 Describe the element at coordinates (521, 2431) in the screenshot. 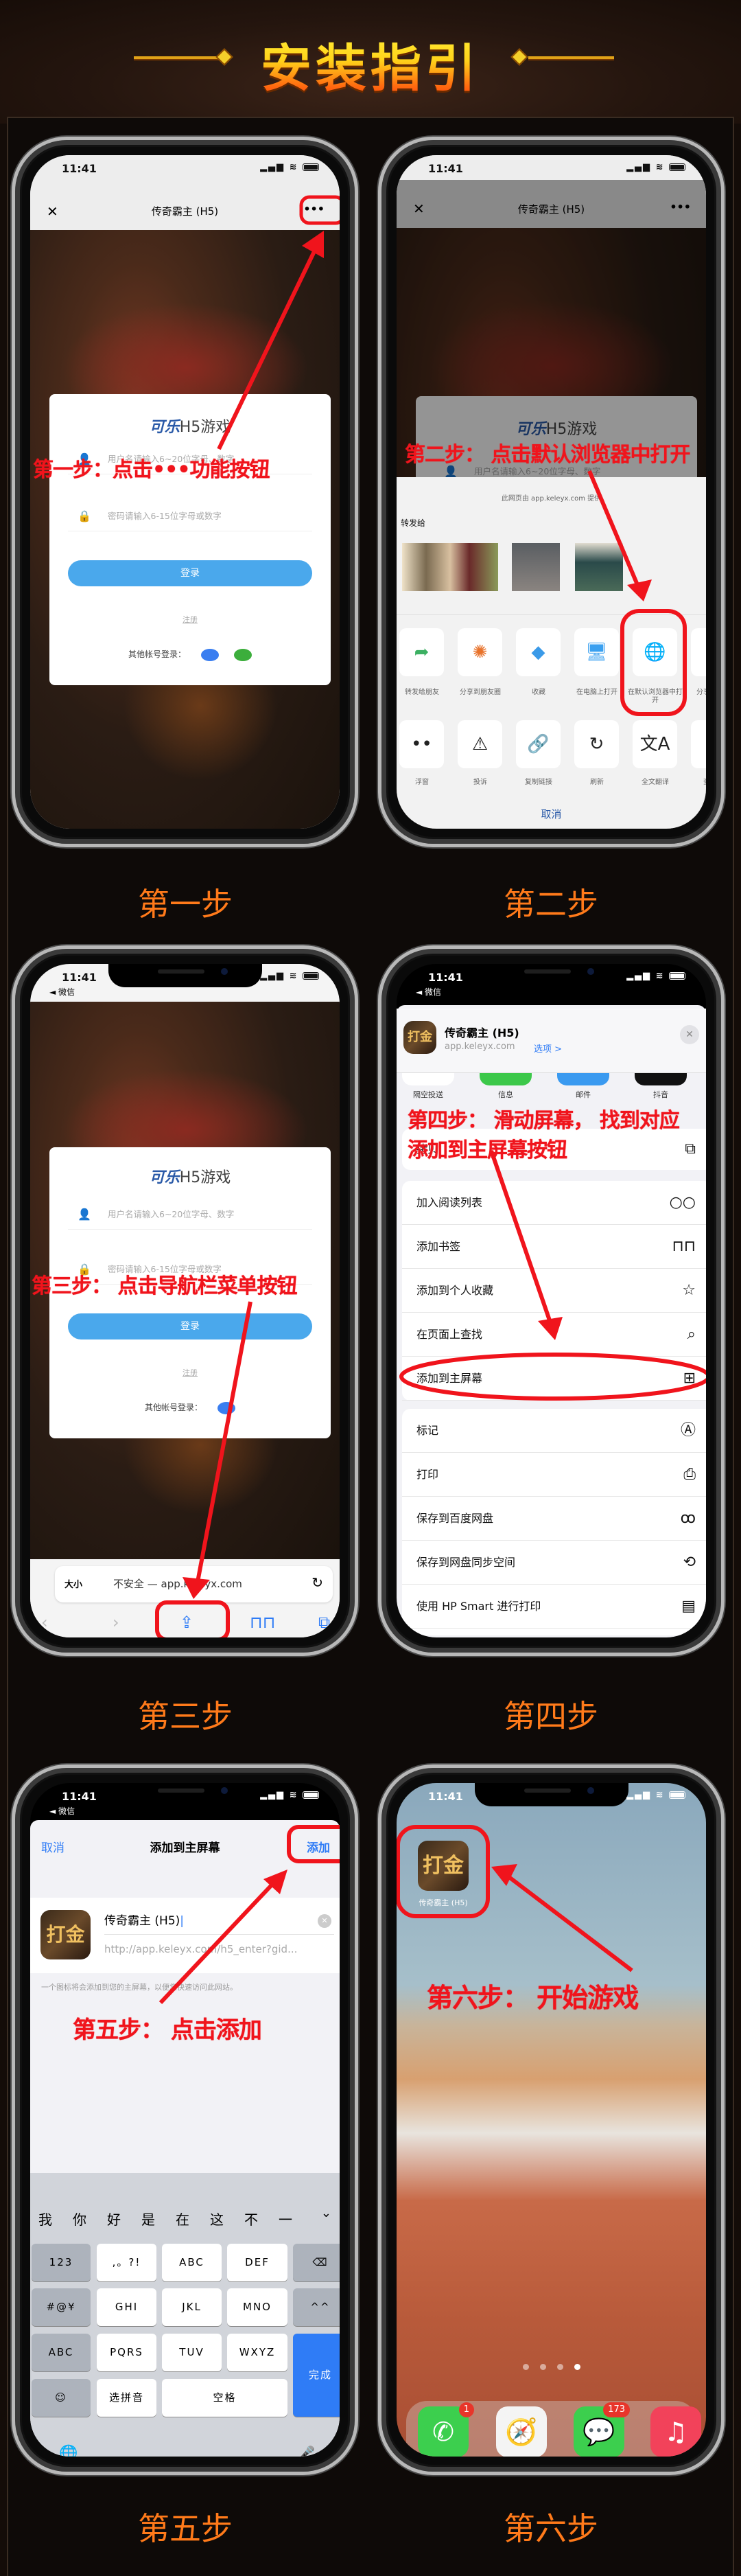

I see `safari-icon: 🧭` at that location.